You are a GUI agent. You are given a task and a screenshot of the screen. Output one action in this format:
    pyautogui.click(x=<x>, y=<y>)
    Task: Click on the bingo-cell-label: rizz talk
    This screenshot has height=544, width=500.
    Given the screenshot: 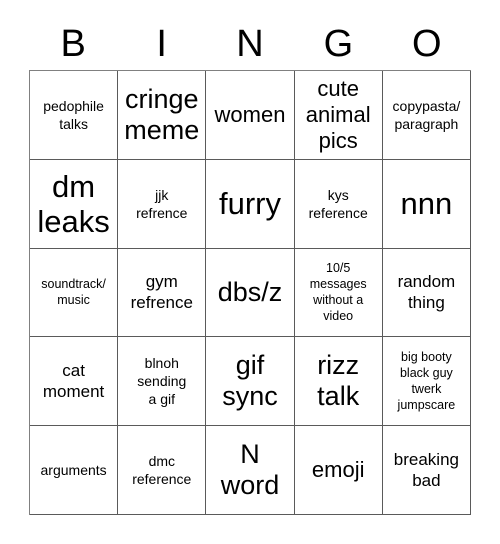 What is the action you would take?
    pyautogui.click(x=338, y=381)
    